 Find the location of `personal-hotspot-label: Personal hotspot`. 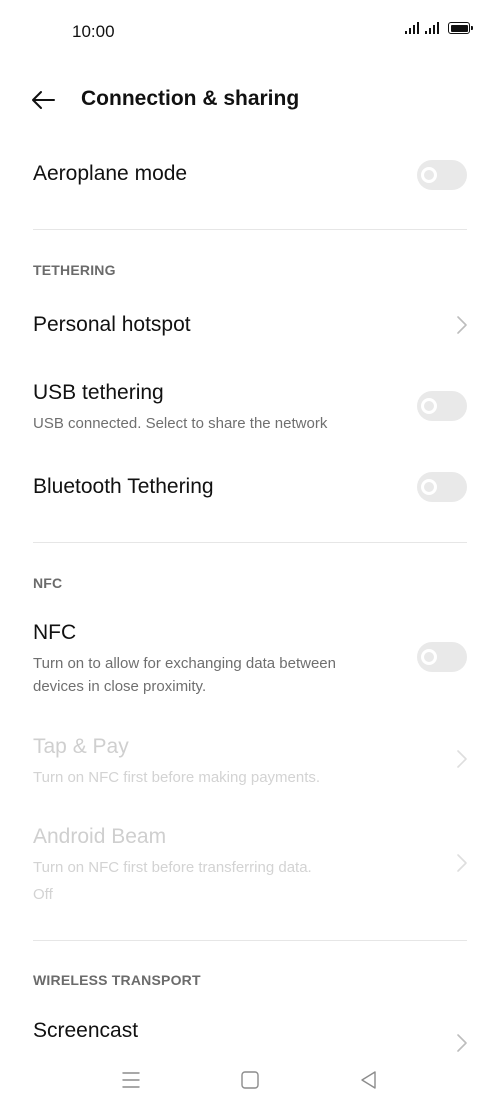

personal-hotspot-label: Personal hotspot is located at coordinates (112, 324).